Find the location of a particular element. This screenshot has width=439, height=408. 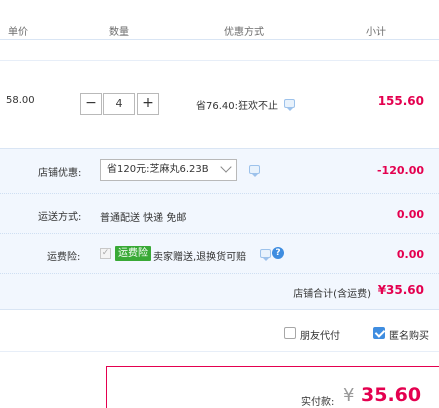

chevron-down-icon is located at coordinates (226, 167).